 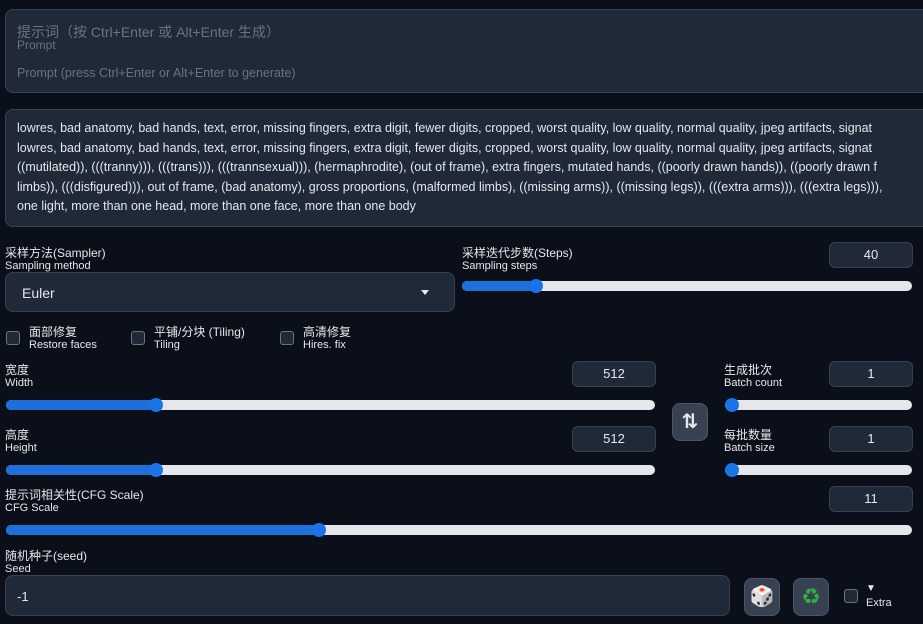 I want to click on restore-faces-label-en: Restore faces, so click(x=63, y=345).